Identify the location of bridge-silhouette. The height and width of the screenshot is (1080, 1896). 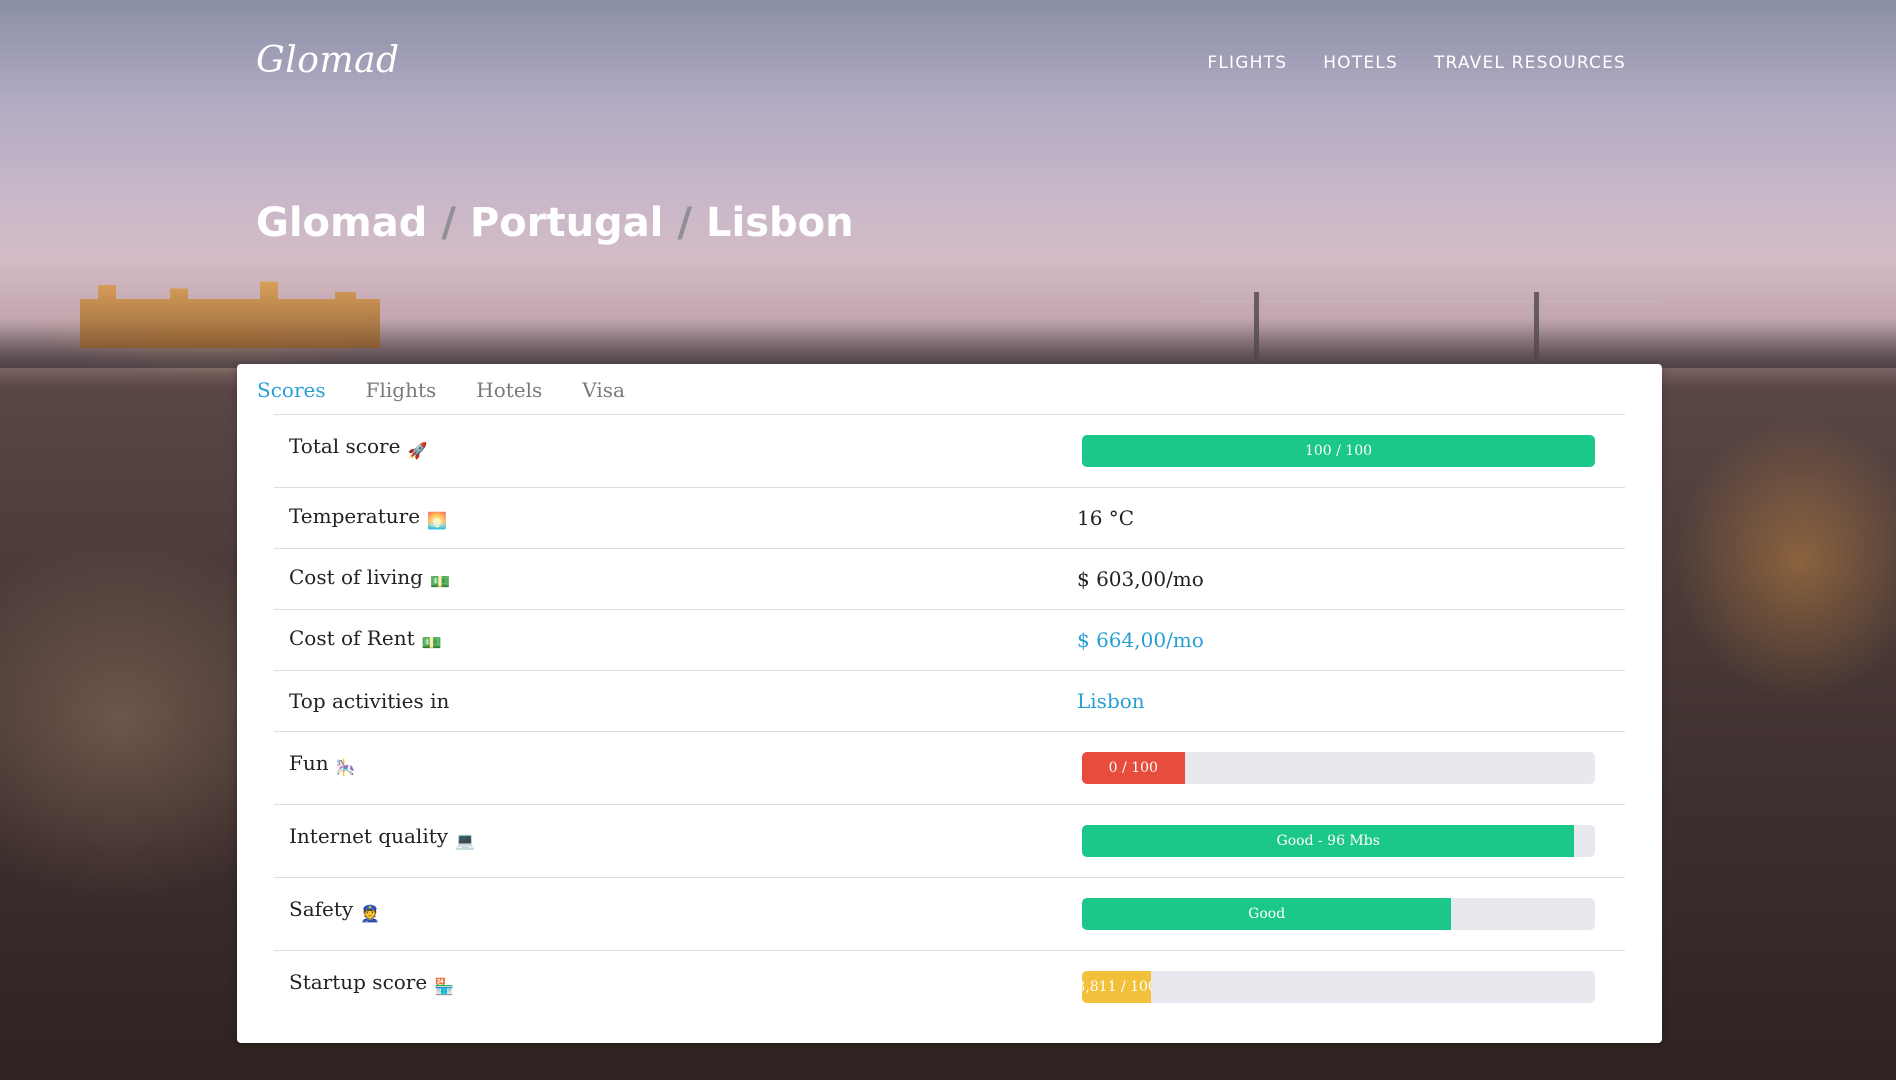
(1430, 330).